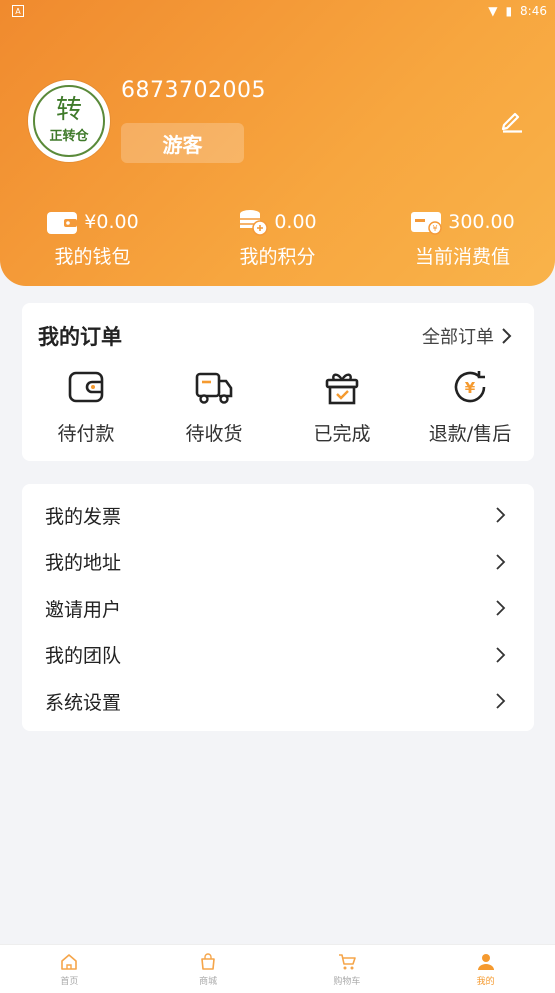  I want to click on refund-icon: ¥, so click(470, 387).